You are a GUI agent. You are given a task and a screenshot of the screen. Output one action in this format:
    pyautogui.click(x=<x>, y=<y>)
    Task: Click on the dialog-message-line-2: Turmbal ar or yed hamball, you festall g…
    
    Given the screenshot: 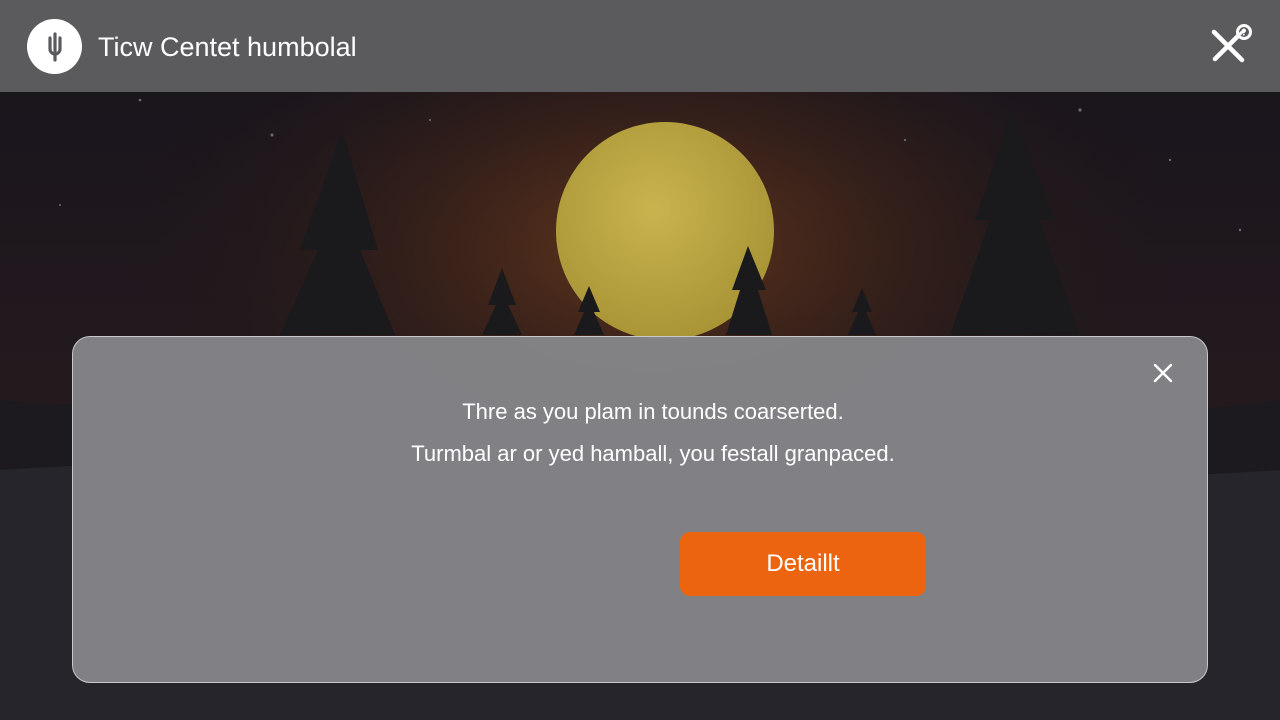 What is the action you would take?
    pyautogui.click(x=653, y=453)
    